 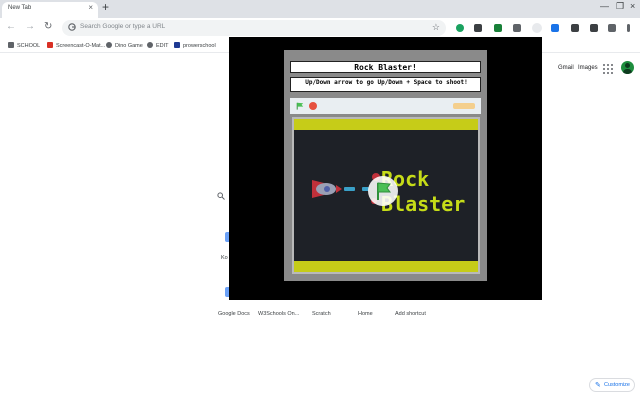 I want to click on shortcut-google-docs: Google Docs, so click(x=234, y=314).